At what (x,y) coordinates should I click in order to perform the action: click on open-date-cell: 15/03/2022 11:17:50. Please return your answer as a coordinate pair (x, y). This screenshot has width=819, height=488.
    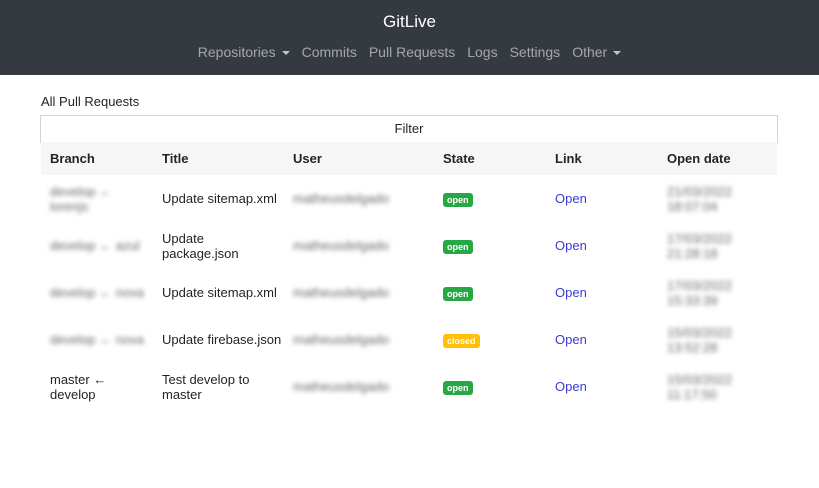
    Looking at the image, I should click on (717, 386).